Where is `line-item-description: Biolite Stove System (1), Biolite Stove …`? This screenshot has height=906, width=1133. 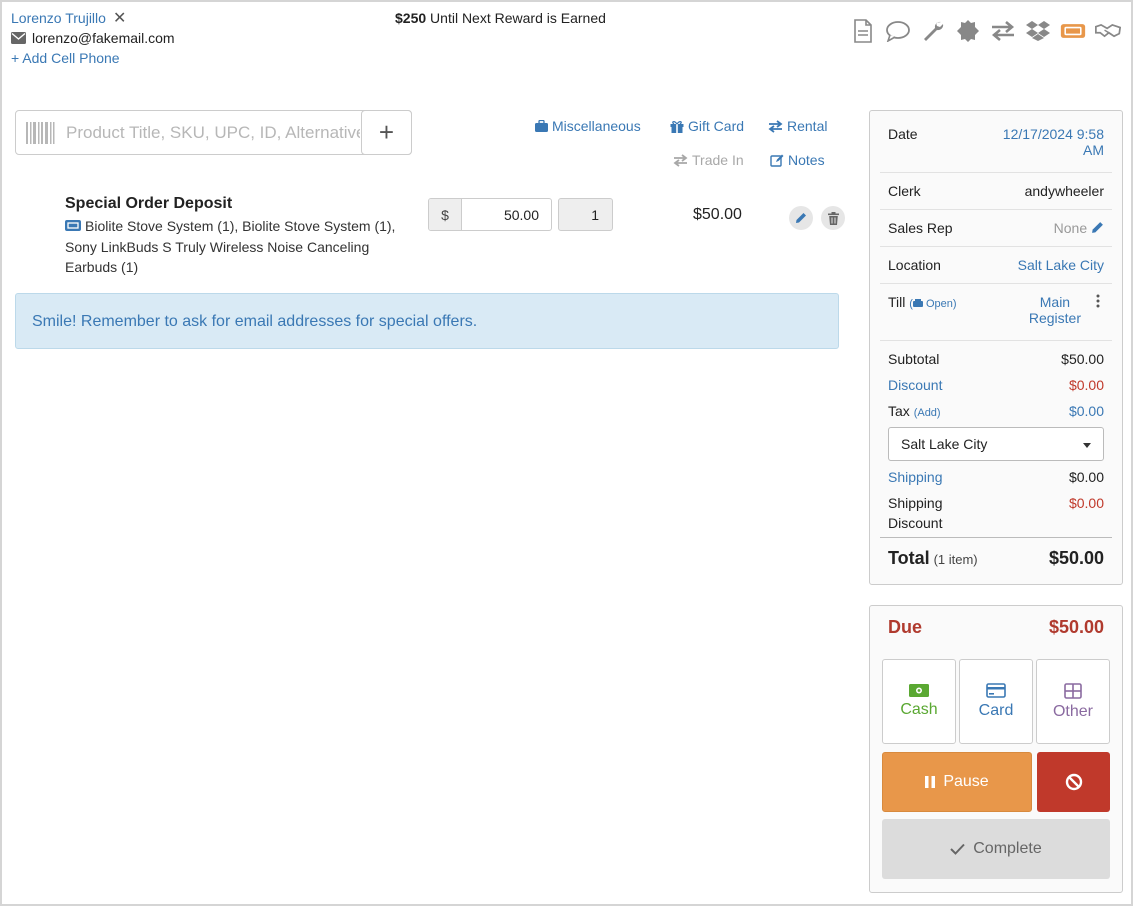
line-item-description: Biolite Stove System (1), Biolite Stove … is located at coordinates (237, 247).